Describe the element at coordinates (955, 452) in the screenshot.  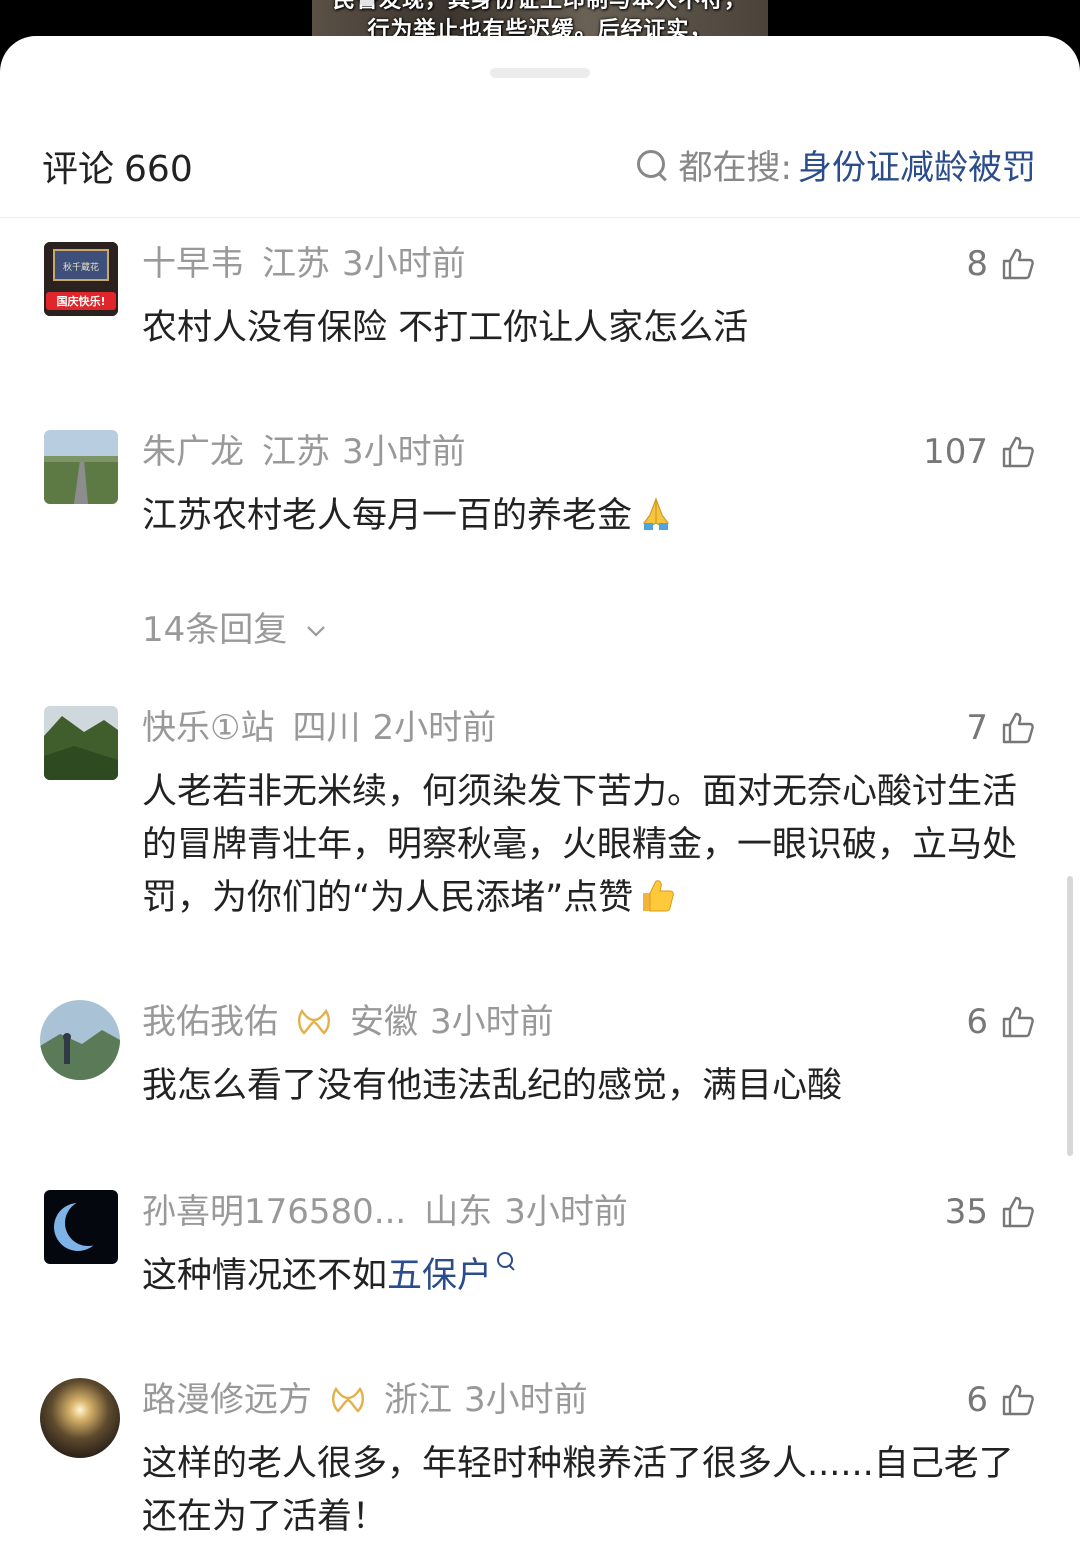
I see `like-count: 107` at that location.